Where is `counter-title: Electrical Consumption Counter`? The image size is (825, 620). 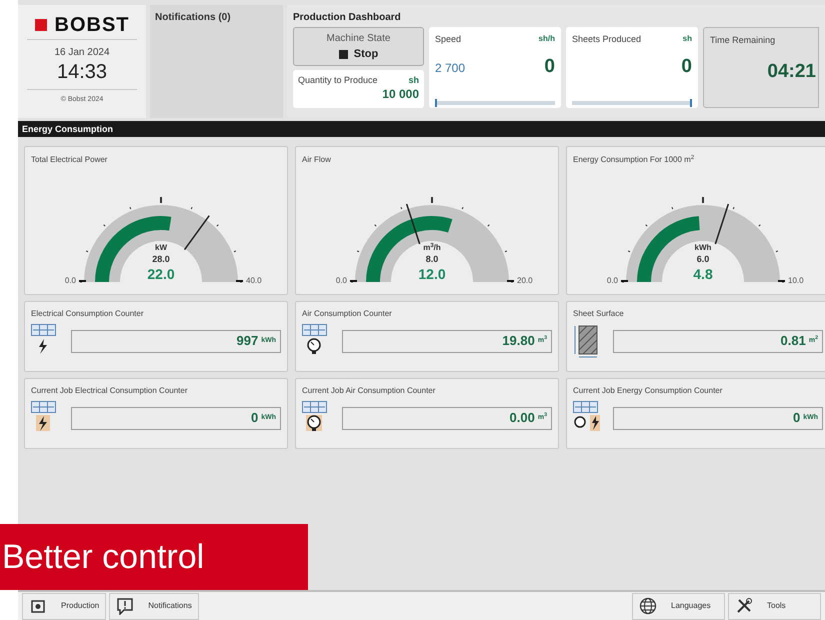 counter-title: Electrical Consumption Counter is located at coordinates (87, 314).